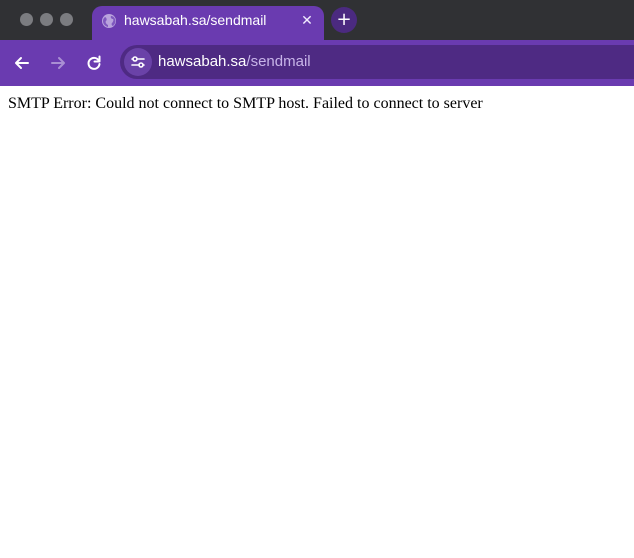 The image size is (634, 558). Describe the element at coordinates (195, 20) in the screenshot. I see `tab-title: hawsabah.sa/sendmail` at that location.